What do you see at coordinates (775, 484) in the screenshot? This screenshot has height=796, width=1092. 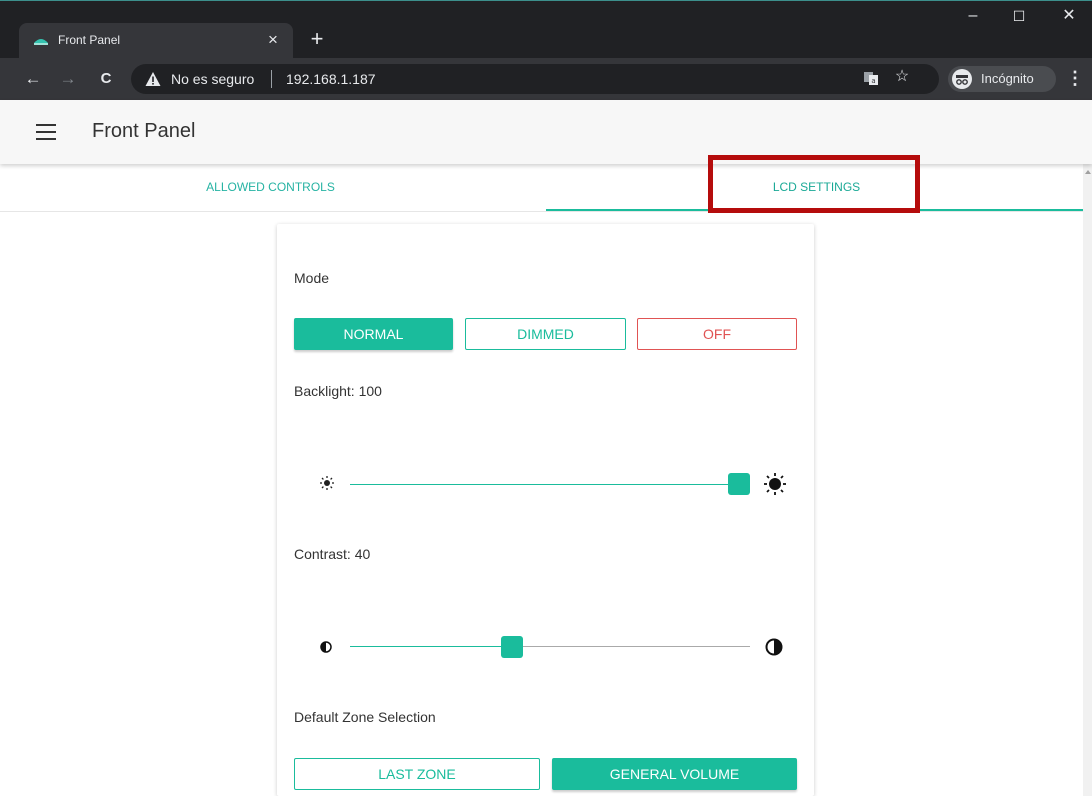 I see `brightness-high-icon` at bounding box center [775, 484].